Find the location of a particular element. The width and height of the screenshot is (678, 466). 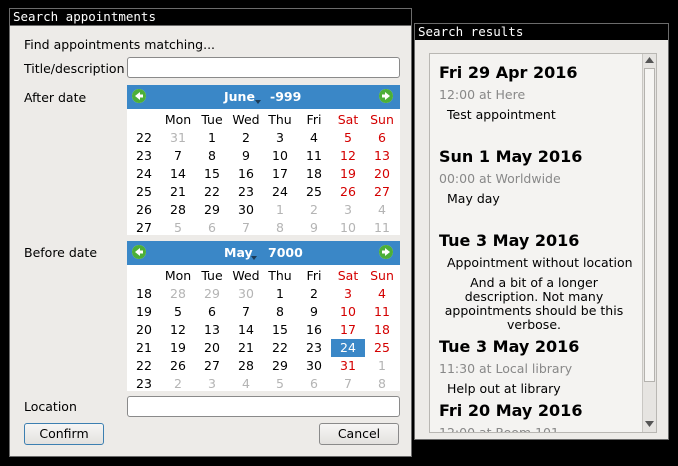

scroll-up-icon is located at coordinates (649, 60).